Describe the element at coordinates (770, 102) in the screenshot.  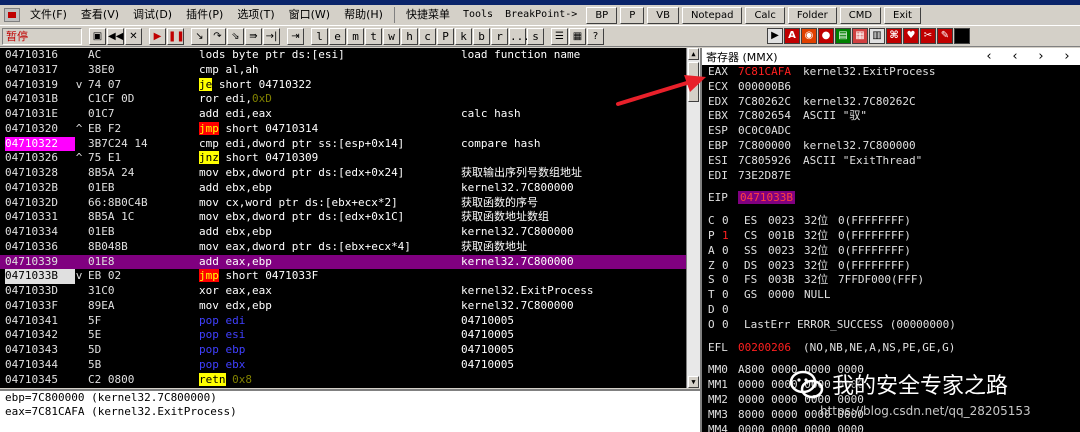
I see `register-value: 7C80262C` at that location.